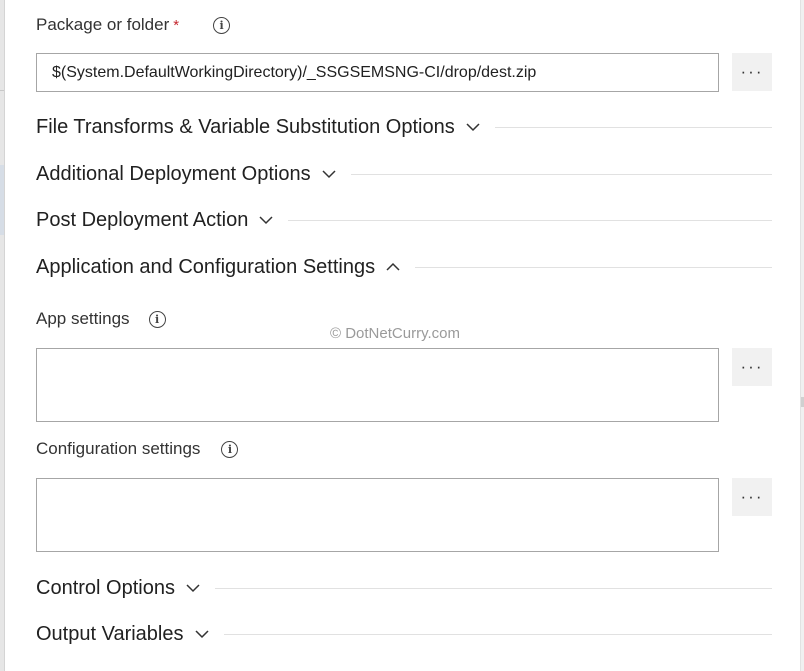 The image size is (804, 671). I want to click on package-label-row: Package or folder * i, so click(133, 25).